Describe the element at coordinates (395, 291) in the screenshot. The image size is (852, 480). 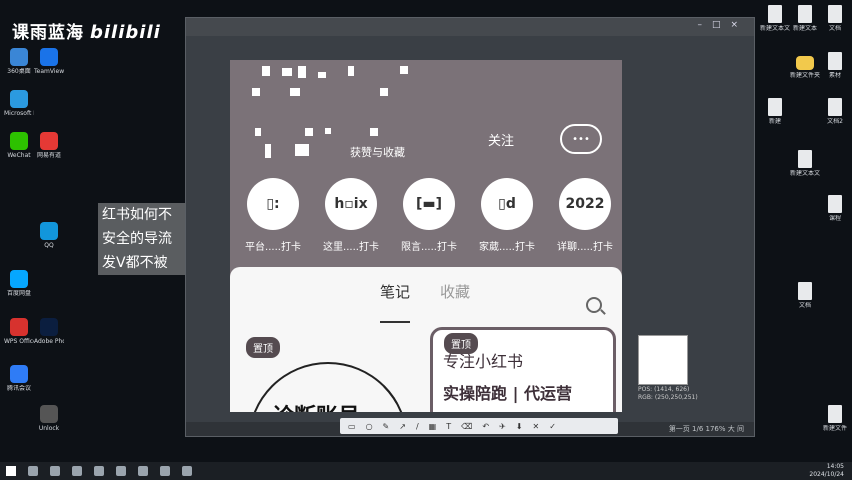
I see `tab-notes: 笔记` at that location.